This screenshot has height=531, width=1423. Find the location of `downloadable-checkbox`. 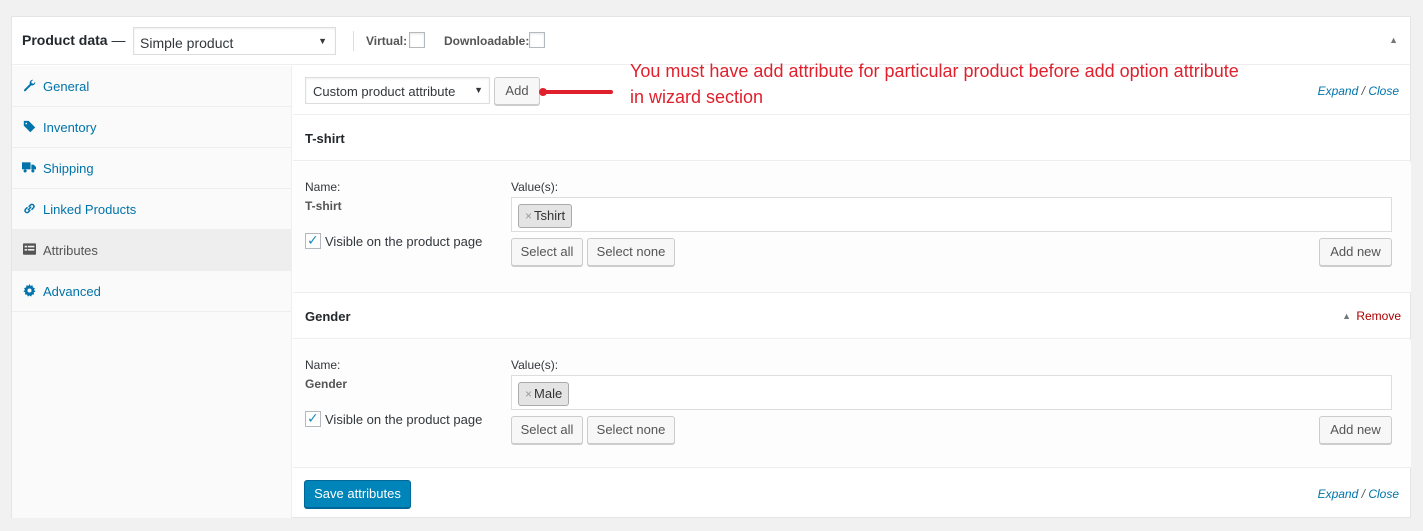

downloadable-checkbox is located at coordinates (537, 40).